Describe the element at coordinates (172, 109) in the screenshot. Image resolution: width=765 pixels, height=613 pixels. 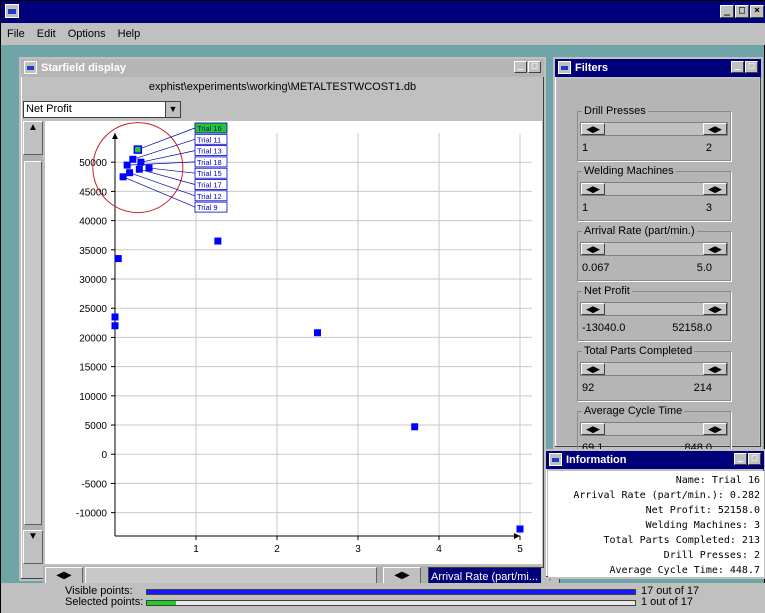
I see `chevron-down-icon: ▼` at that location.